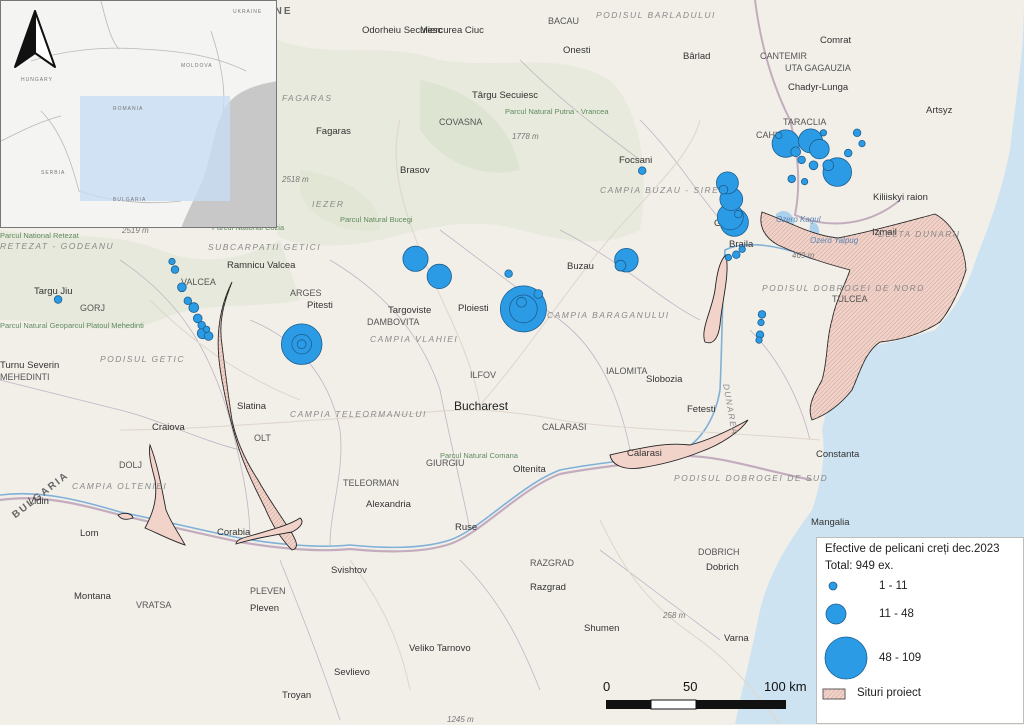  I want to click on label-ploiesti: Ploiesti, so click(473, 308).